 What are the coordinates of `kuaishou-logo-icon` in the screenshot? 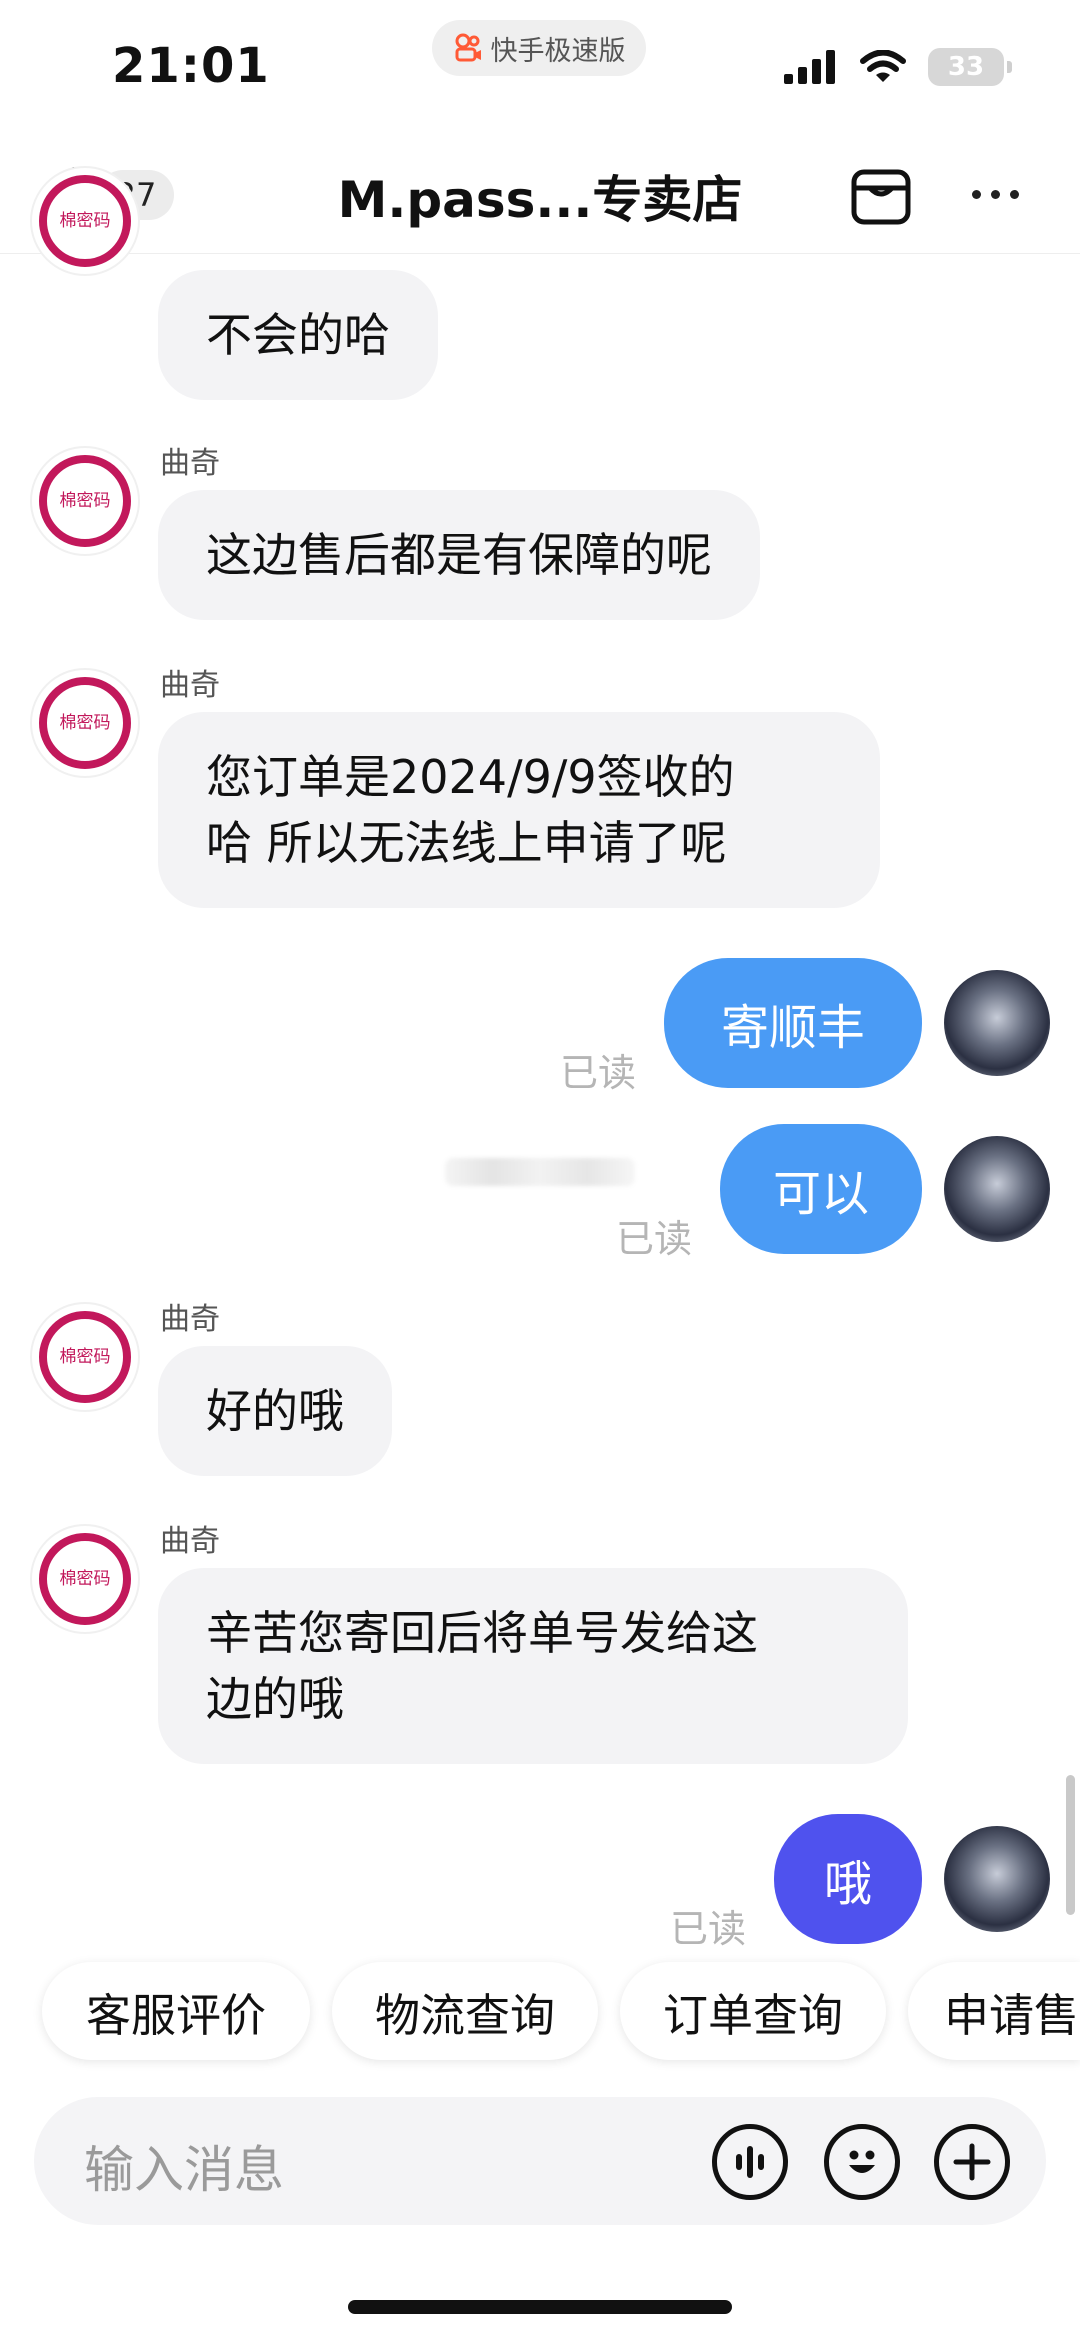 It's located at (468, 47).